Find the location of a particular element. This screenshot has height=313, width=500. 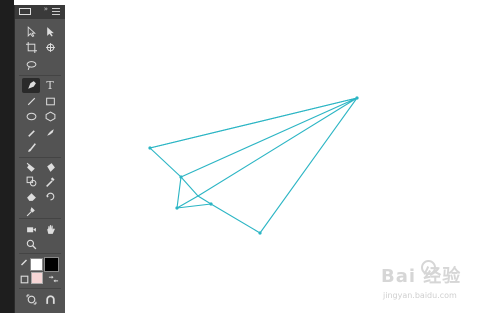

watermark-url: jingyan.baidu.com is located at coordinates (420, 295).